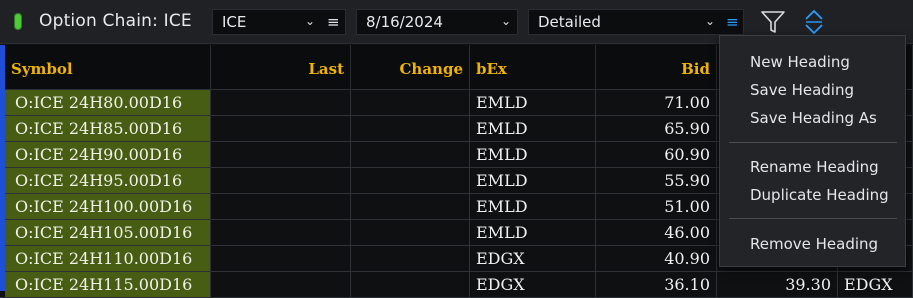 The height and width of the screenshot is (298, 913). What do you see at coordinates (108, 284) in the screenshot?
I see `cell-symbol: O:ICE 24H115.00D16` at bounding box center [108, 284].